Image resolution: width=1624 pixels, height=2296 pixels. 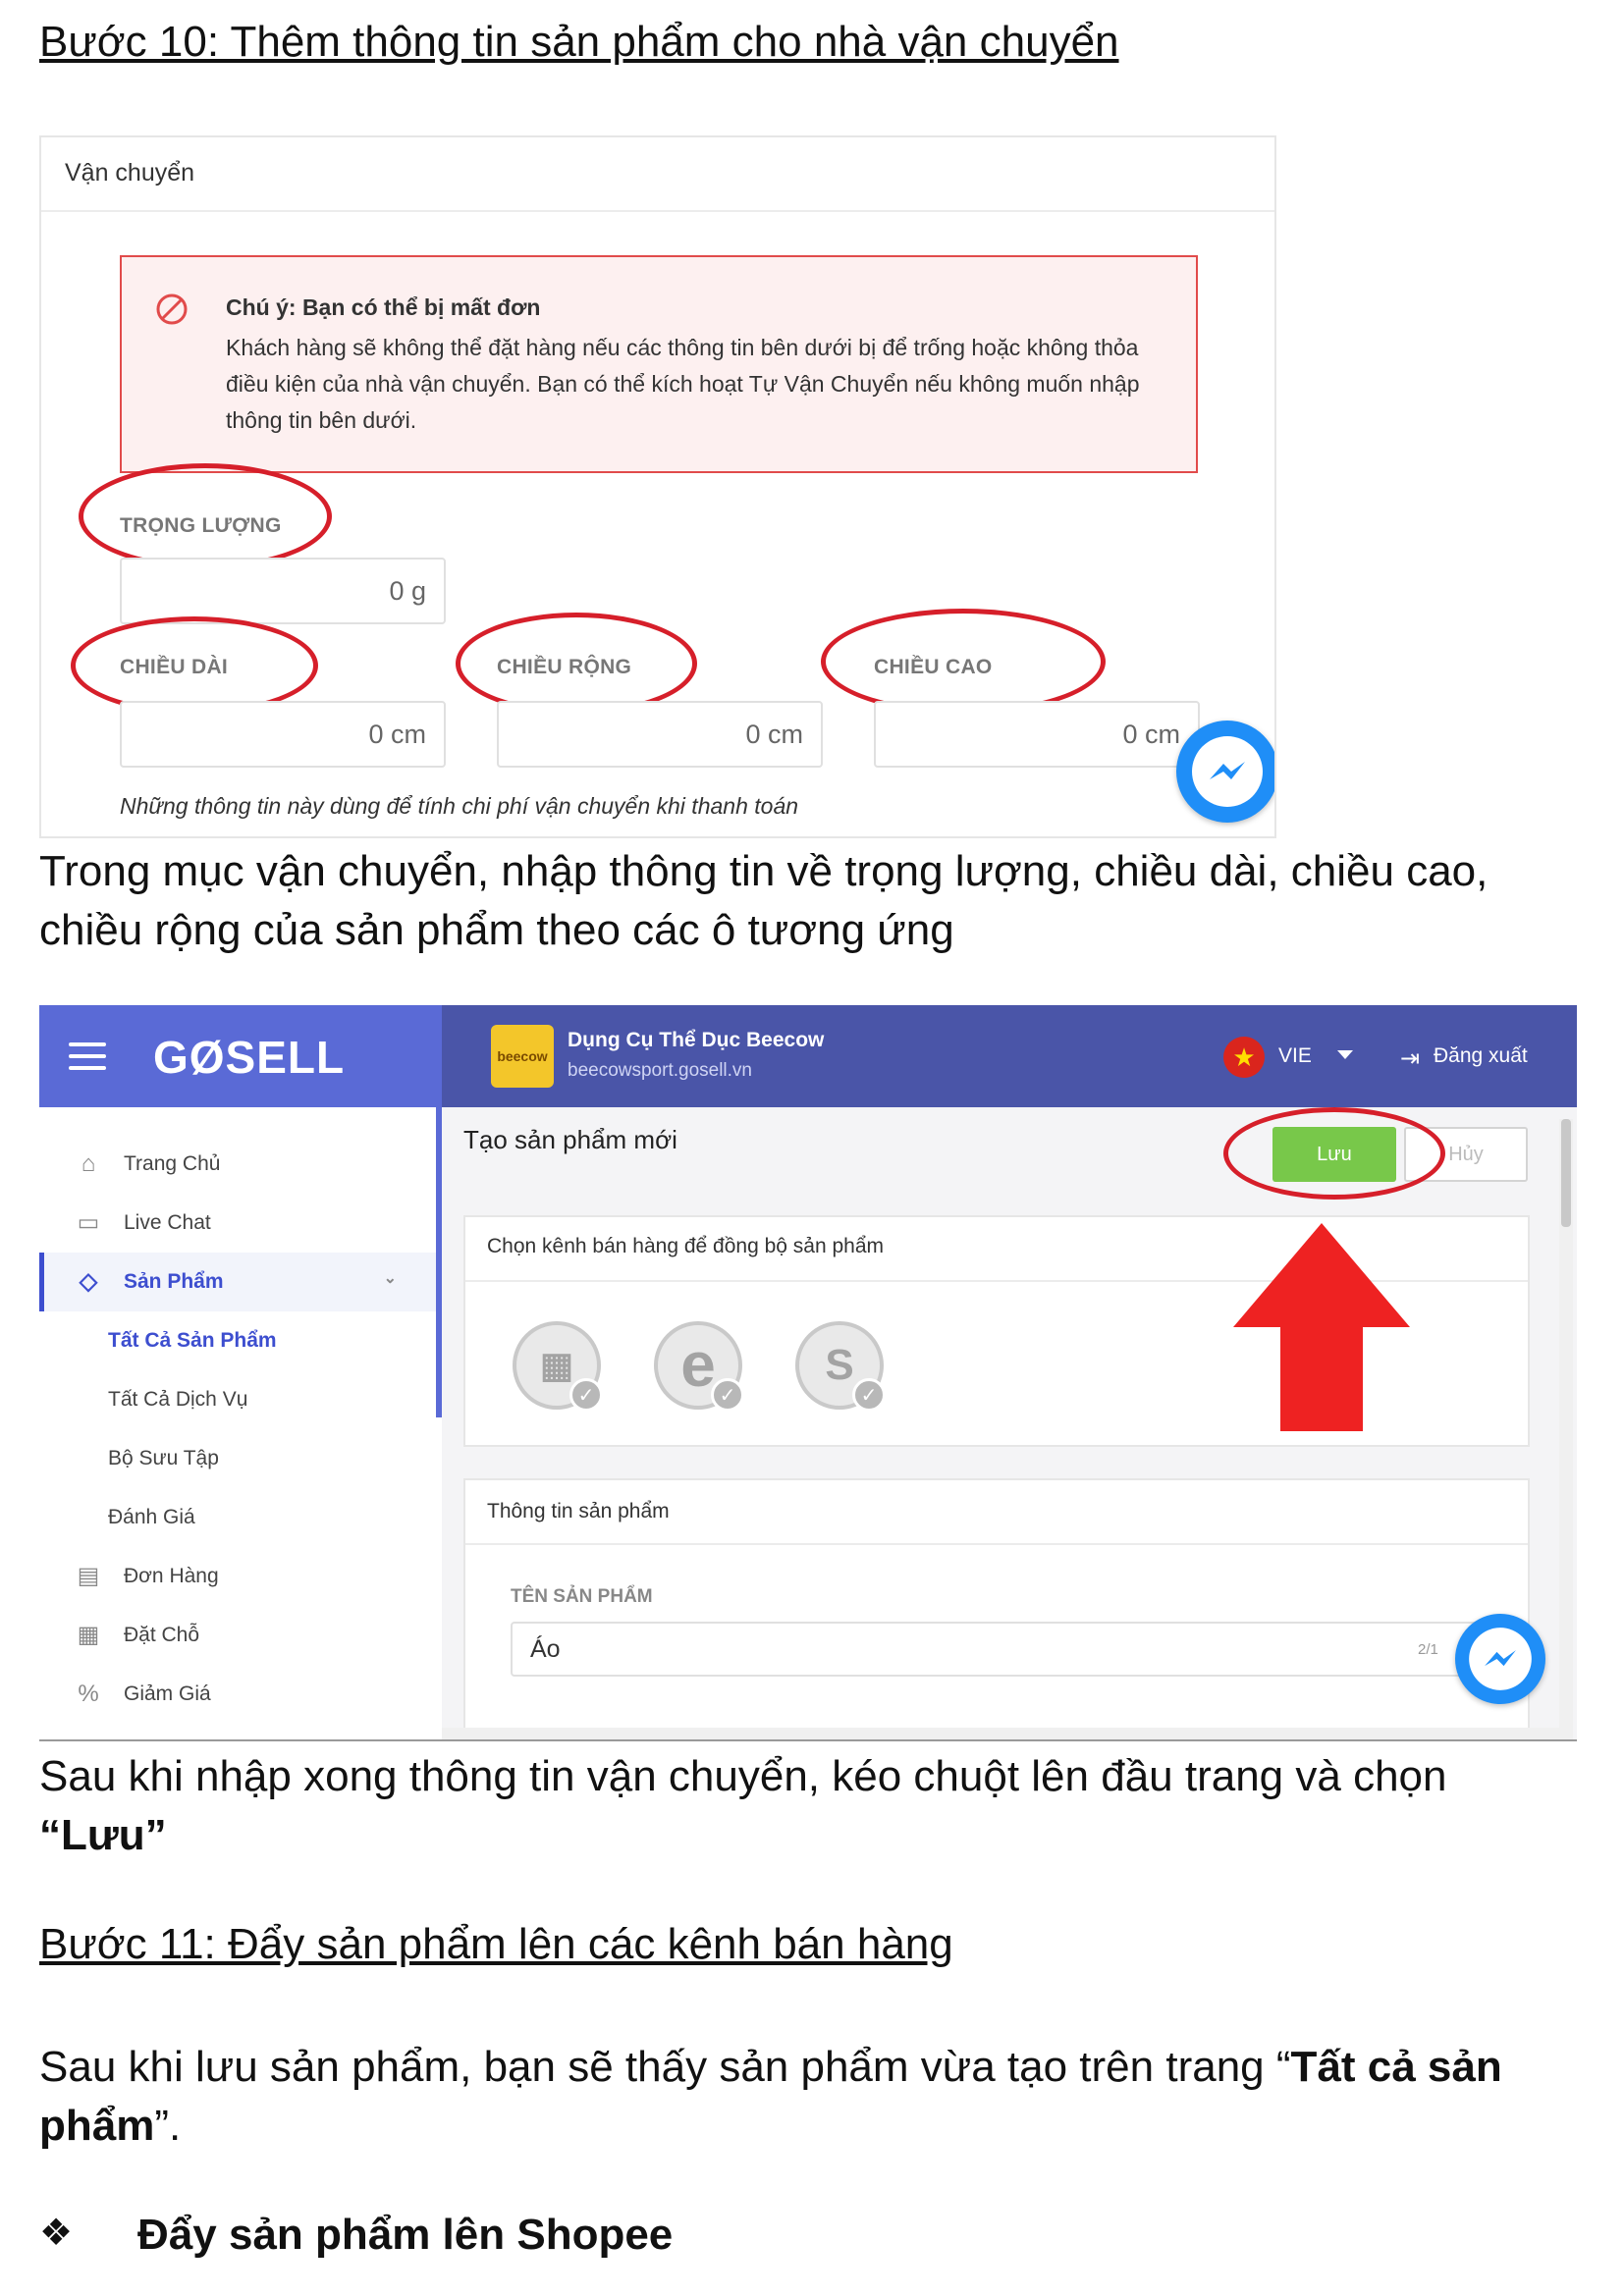 What do you see at coordinates (237, 1635) in the screenshot?
I see `sidebar-item-reservations: ▦ Đặt Chỗ` at bounding box center [237, 1635].